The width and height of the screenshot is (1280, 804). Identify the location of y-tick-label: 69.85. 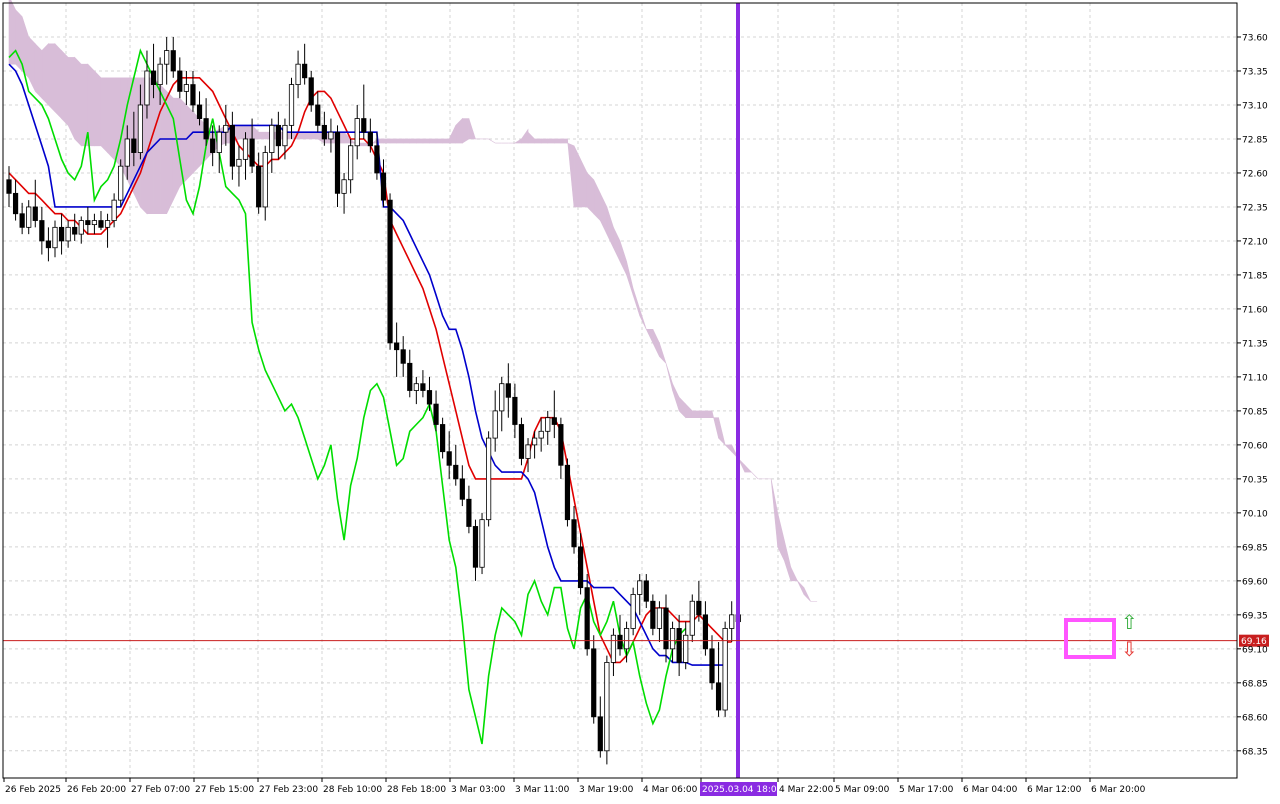
(1255, 548).